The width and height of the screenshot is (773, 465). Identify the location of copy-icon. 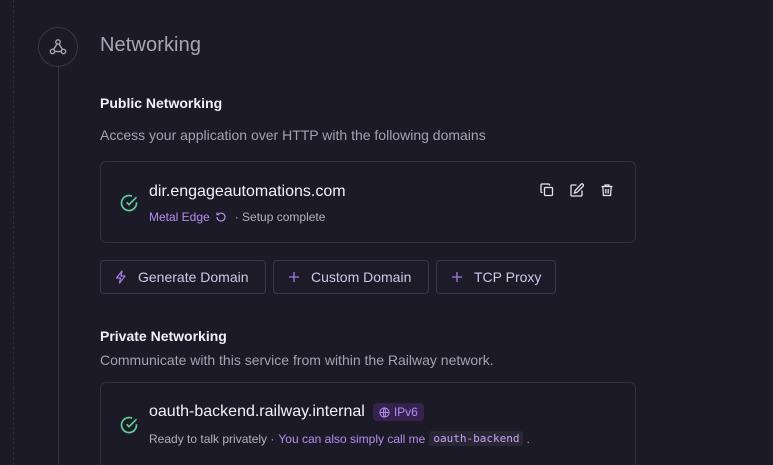
(547, 190).